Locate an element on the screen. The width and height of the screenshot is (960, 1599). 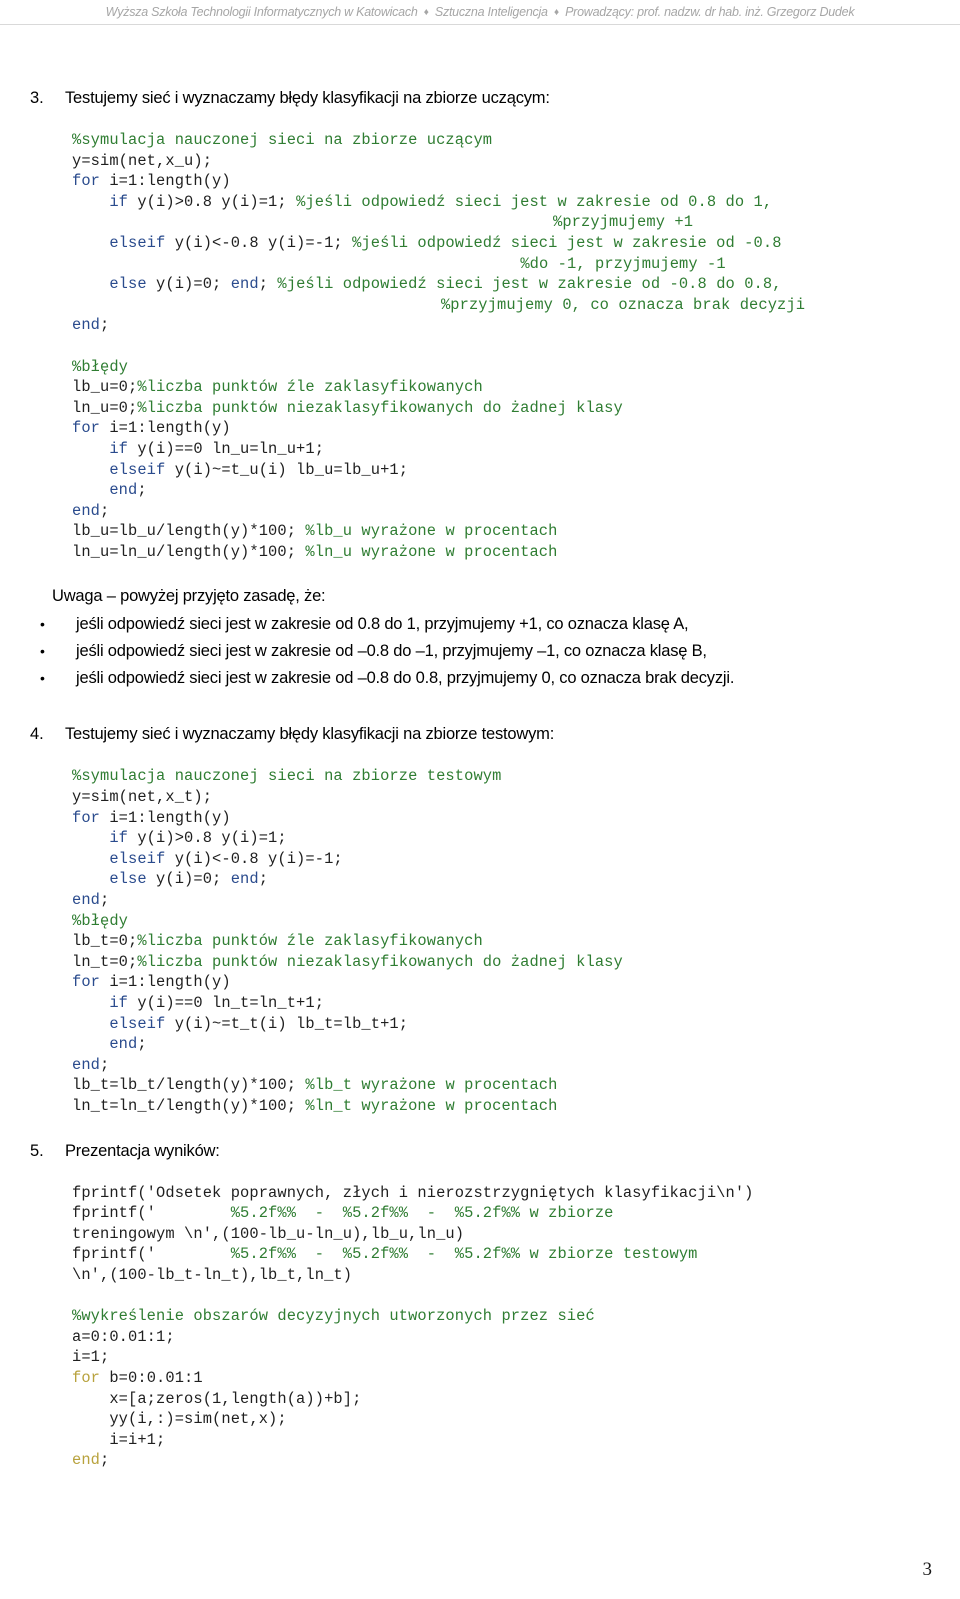
code-line: else y(i)=0; end; is located at coordinates (189, 879).